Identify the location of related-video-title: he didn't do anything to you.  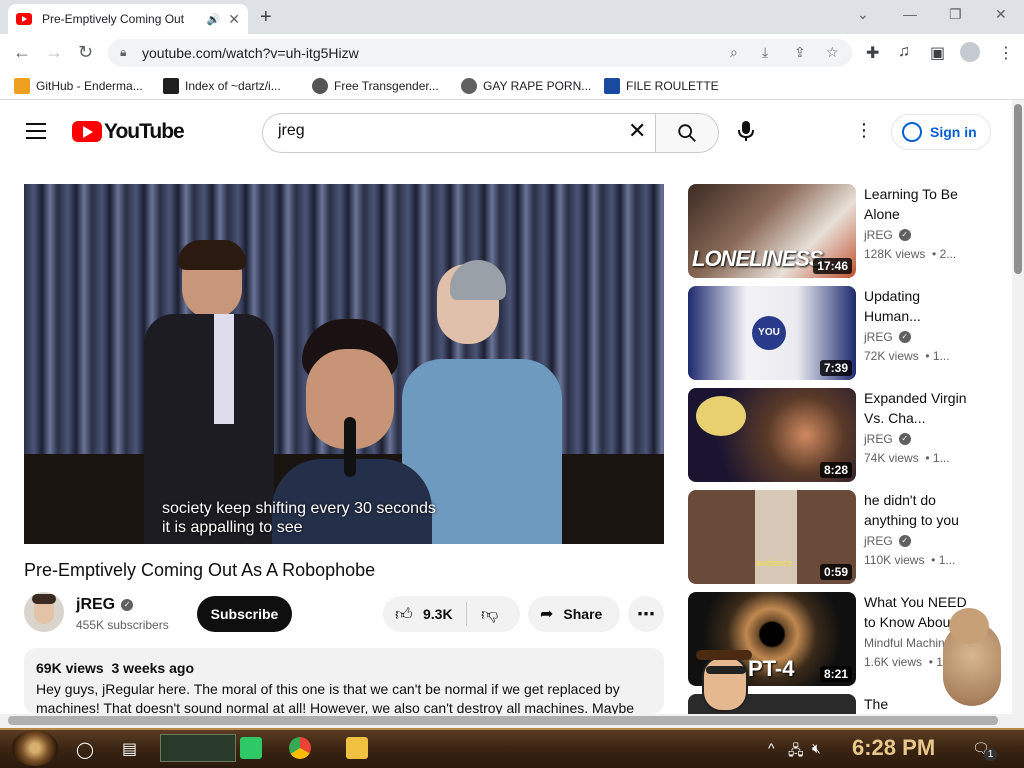
(918, 510).